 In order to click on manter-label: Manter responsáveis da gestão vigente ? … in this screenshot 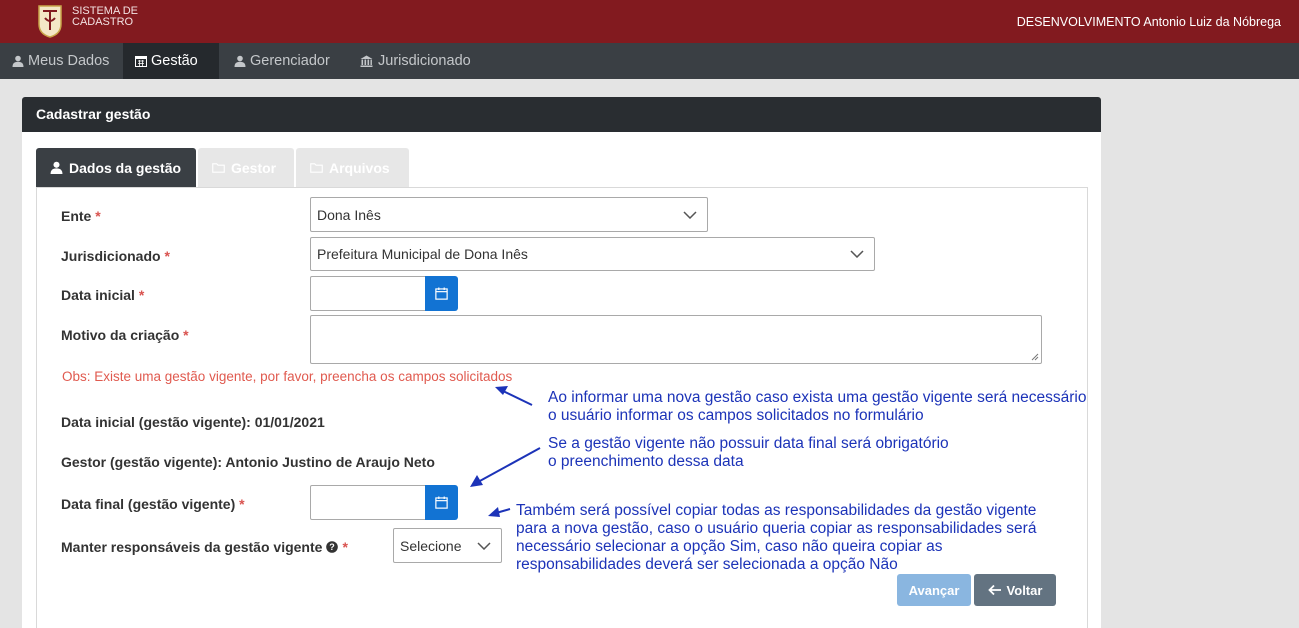, I will do `click(204, 547)`.